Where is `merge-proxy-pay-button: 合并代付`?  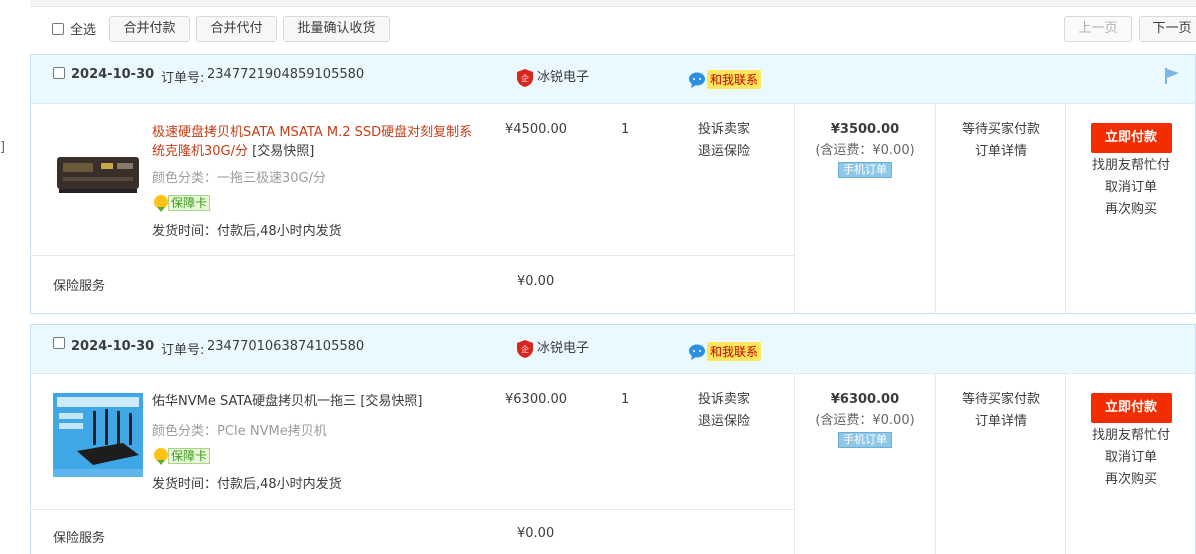 merge-proxy-pay-button: 合并代付 is located at coordinates (236, 29).